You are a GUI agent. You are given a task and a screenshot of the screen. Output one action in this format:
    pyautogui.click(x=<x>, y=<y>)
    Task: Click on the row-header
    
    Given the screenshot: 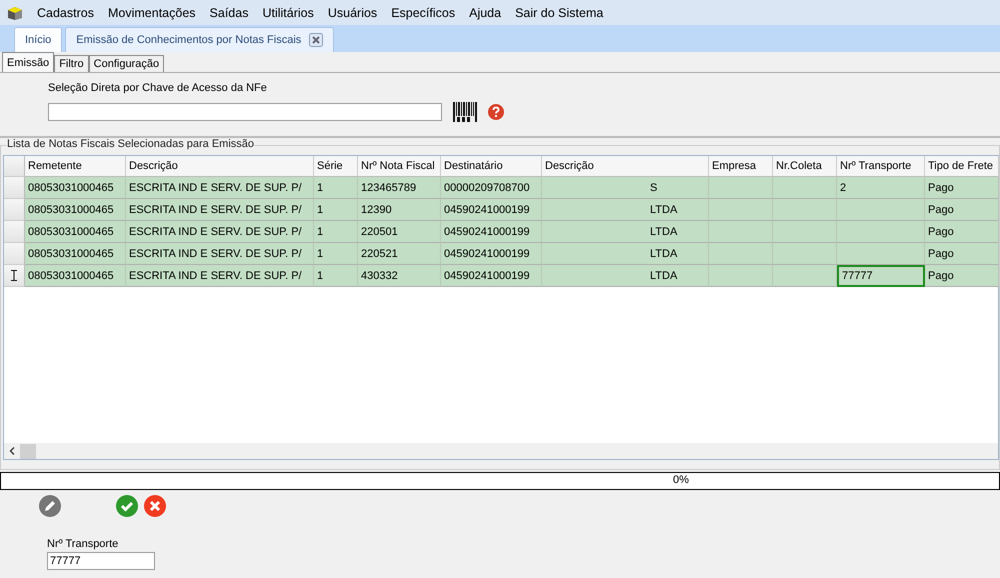 What is the action you would take?
    pyautogui.click(x=14, y=276)
    